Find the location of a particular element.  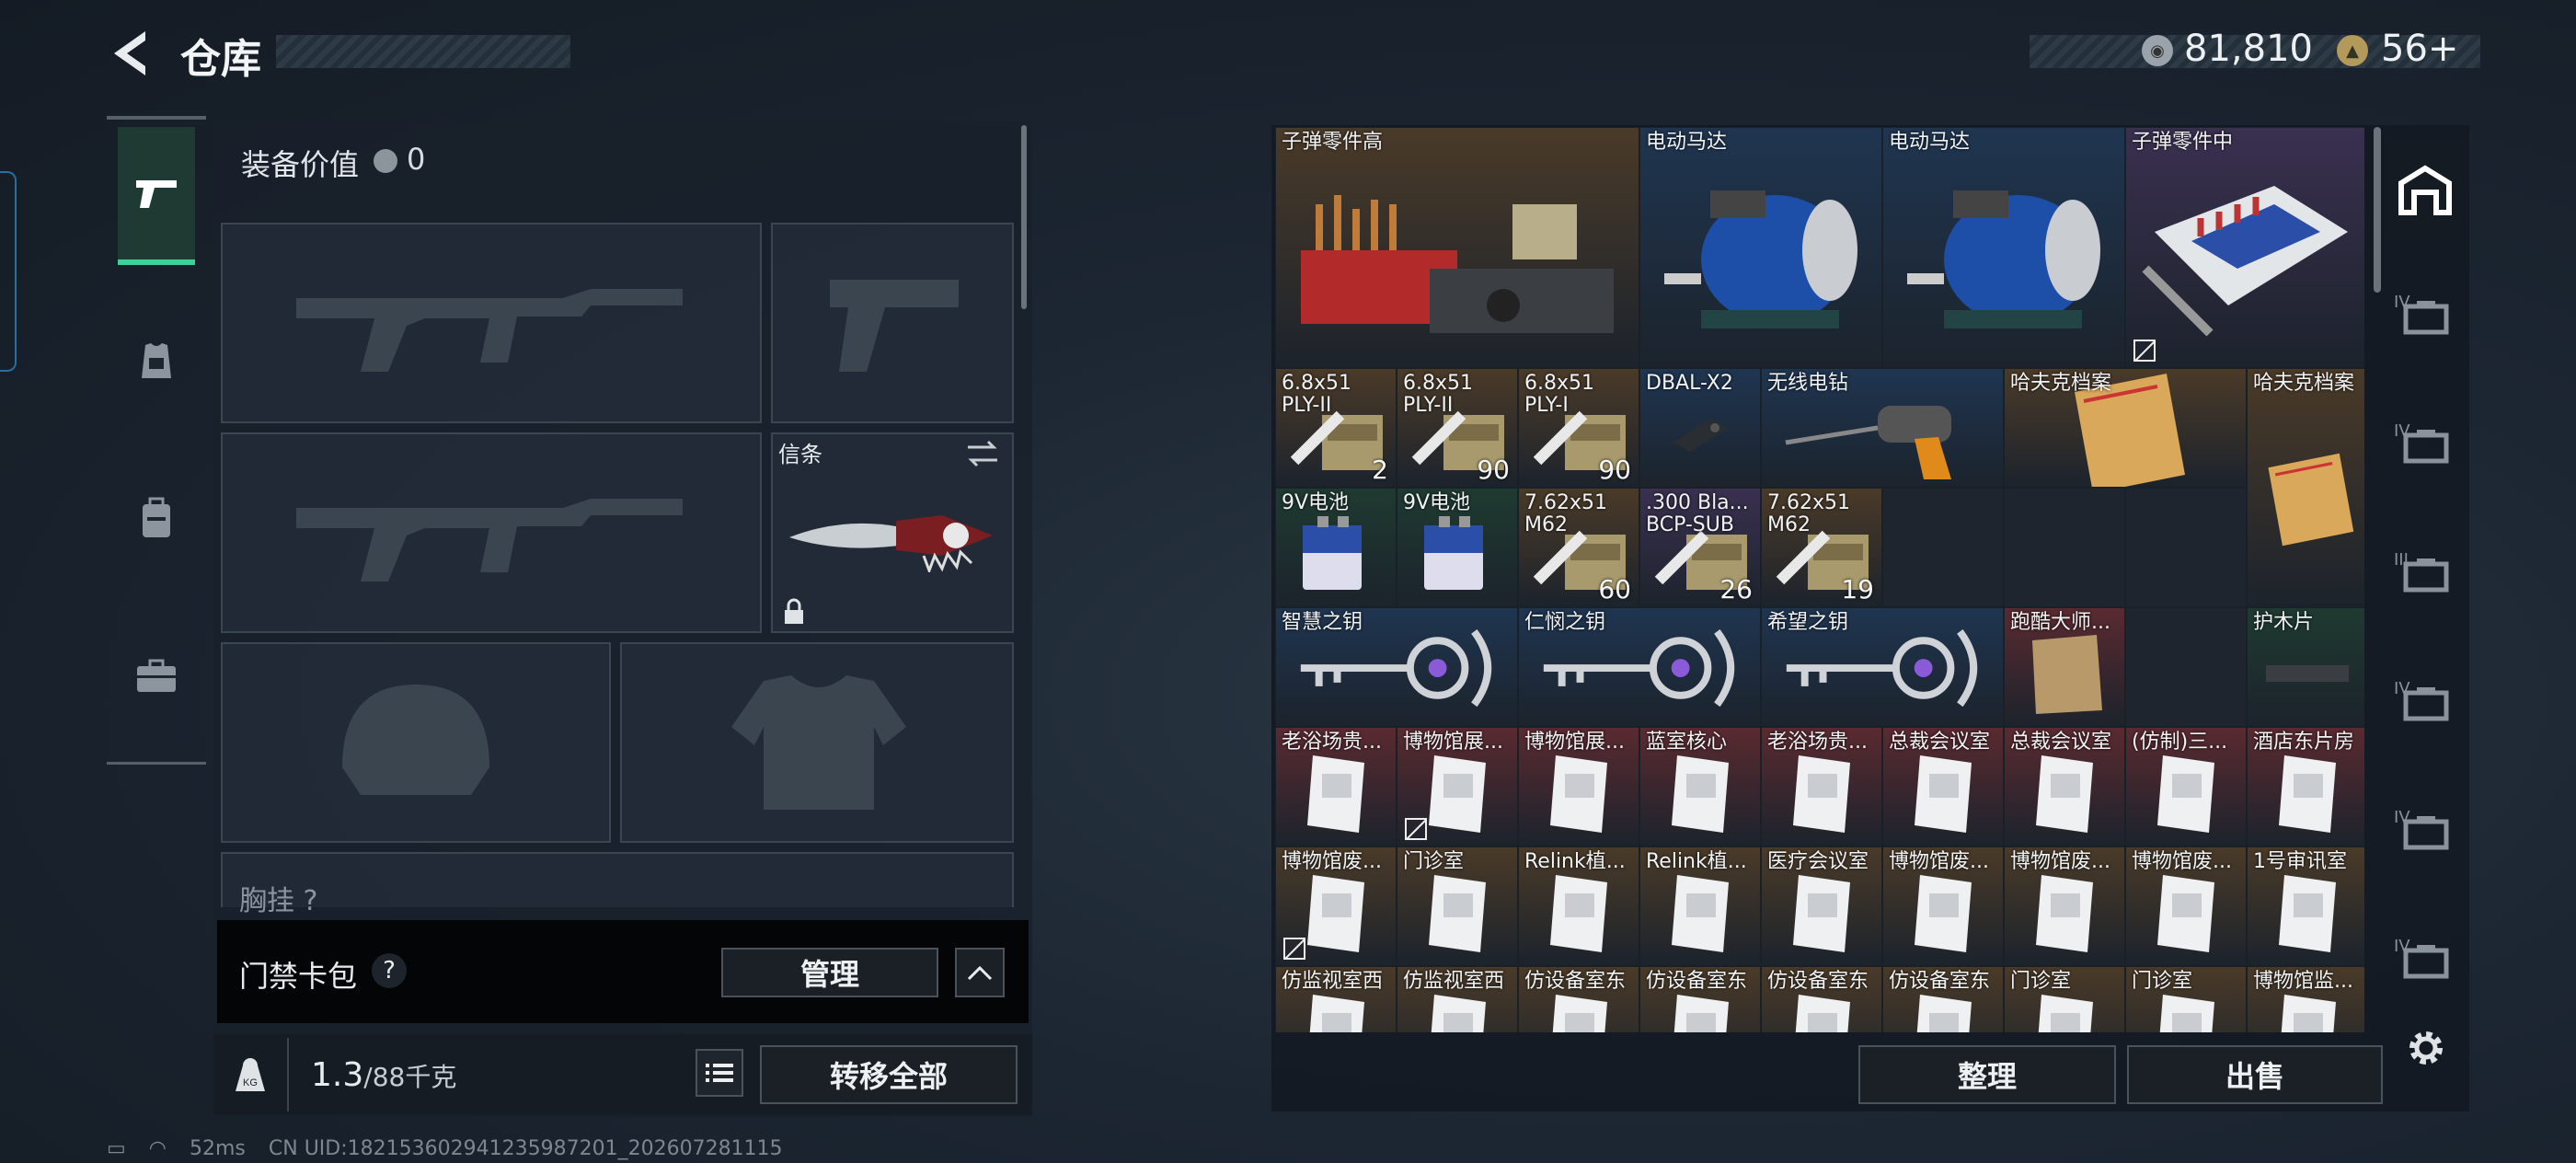

chest-rig-slot is located at coordinates (617, 880).